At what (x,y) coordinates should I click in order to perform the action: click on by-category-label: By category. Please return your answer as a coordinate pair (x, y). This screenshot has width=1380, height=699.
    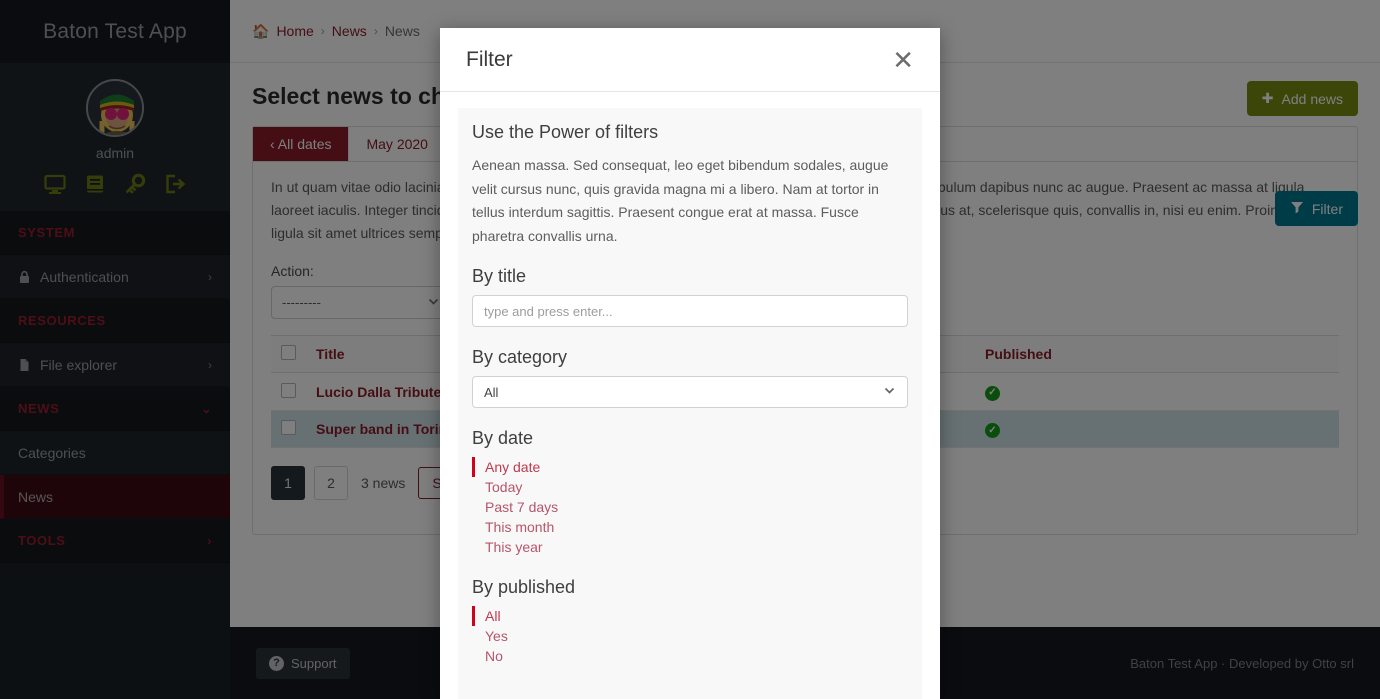
    Looking at the image, I should click on (520, 357).